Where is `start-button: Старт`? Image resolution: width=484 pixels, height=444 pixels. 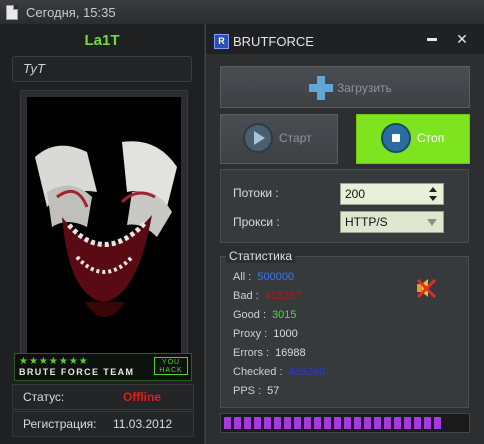
start-button: Старт is located at coordinates (279, 139).